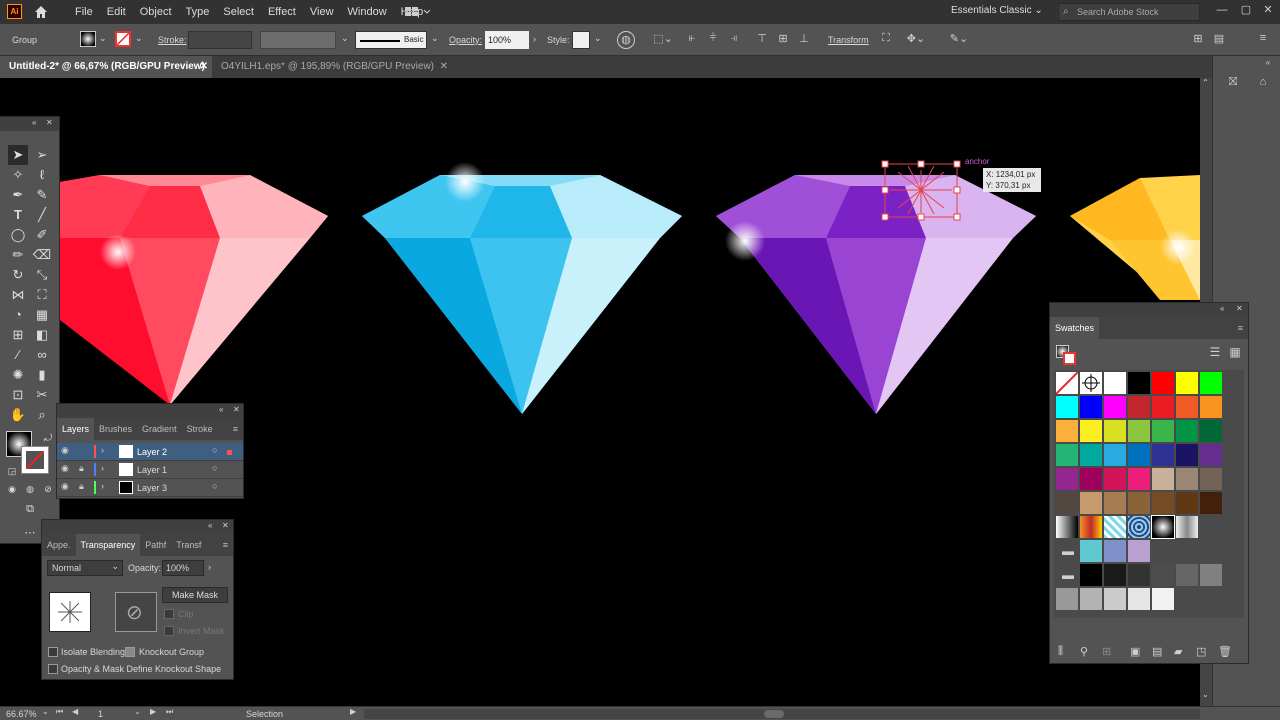 The image size is (1280, 720). What do you see at coordinates (42, 375) in the screenshot?
I see `column-graph-tool-icon: ▮` at bounding box center [42, 375].